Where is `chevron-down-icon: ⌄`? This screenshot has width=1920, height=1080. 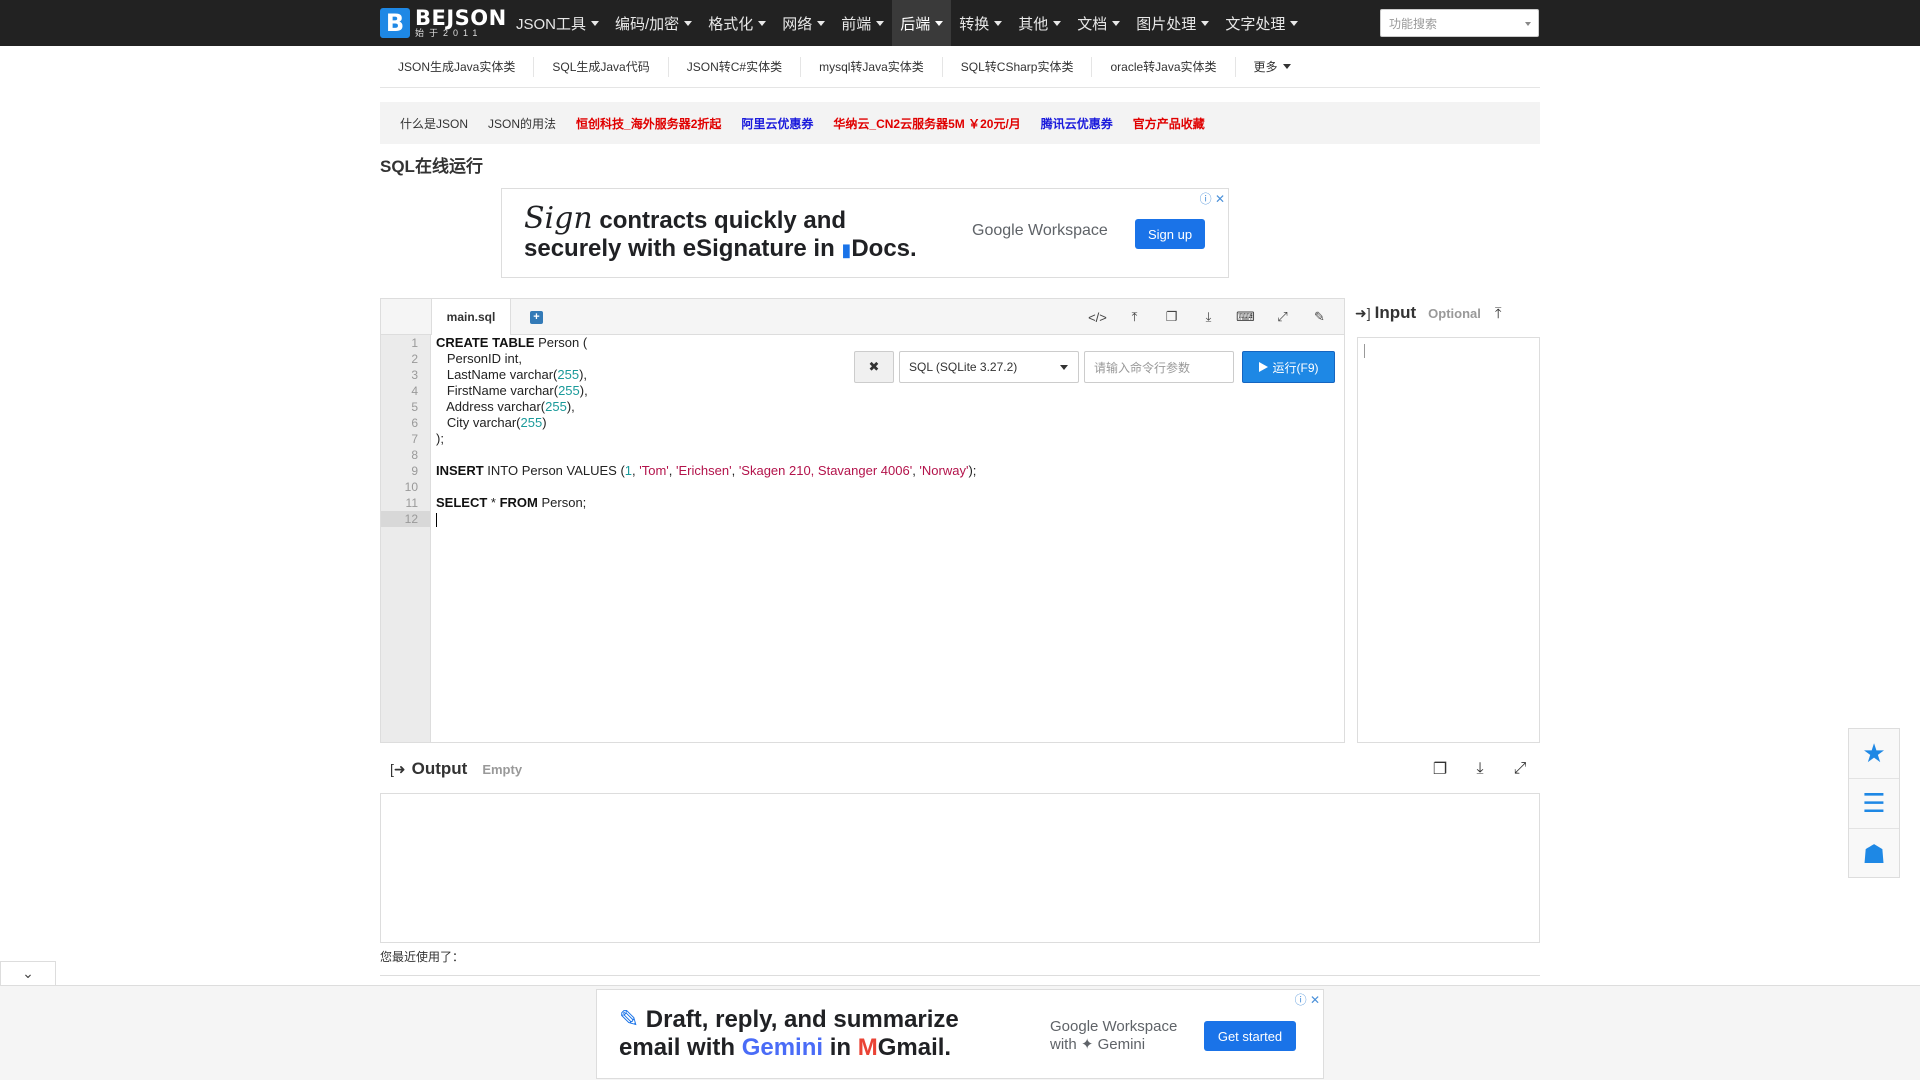
chevron-down-icon: ⌄ is located at coordinates (28, 973).